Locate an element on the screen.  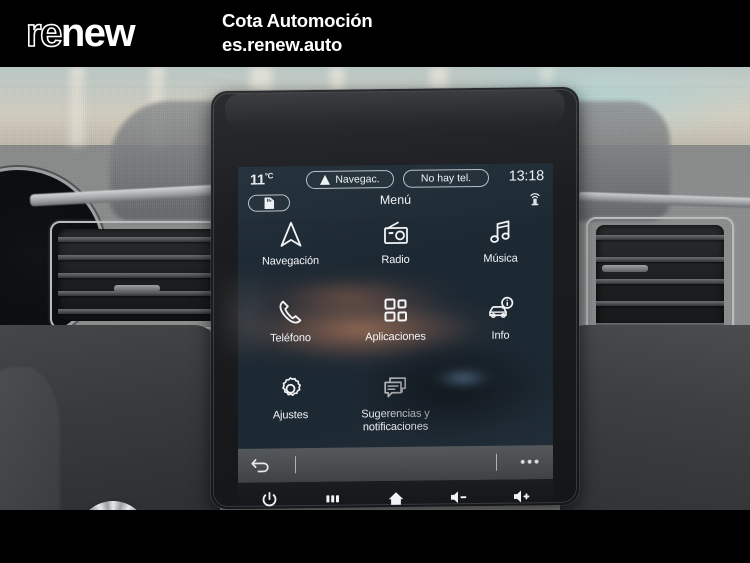
phone-pill-label: No hay tel. is located at coordinates (446, 178).